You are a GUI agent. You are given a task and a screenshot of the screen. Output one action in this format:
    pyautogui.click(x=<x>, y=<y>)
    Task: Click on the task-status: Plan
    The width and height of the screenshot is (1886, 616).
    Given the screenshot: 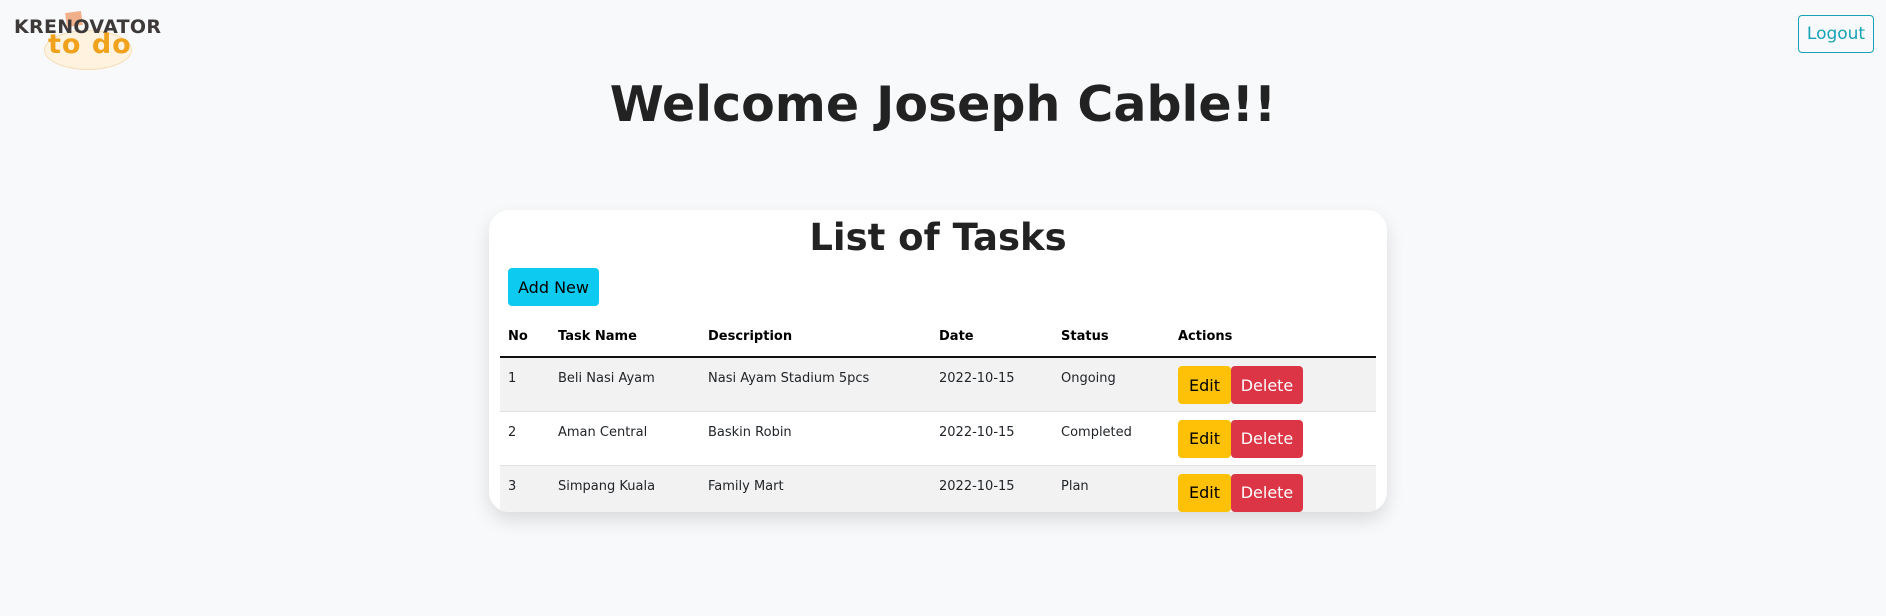 What is the action you would take?
    pyautogui.click(x=1111, y=488)
    